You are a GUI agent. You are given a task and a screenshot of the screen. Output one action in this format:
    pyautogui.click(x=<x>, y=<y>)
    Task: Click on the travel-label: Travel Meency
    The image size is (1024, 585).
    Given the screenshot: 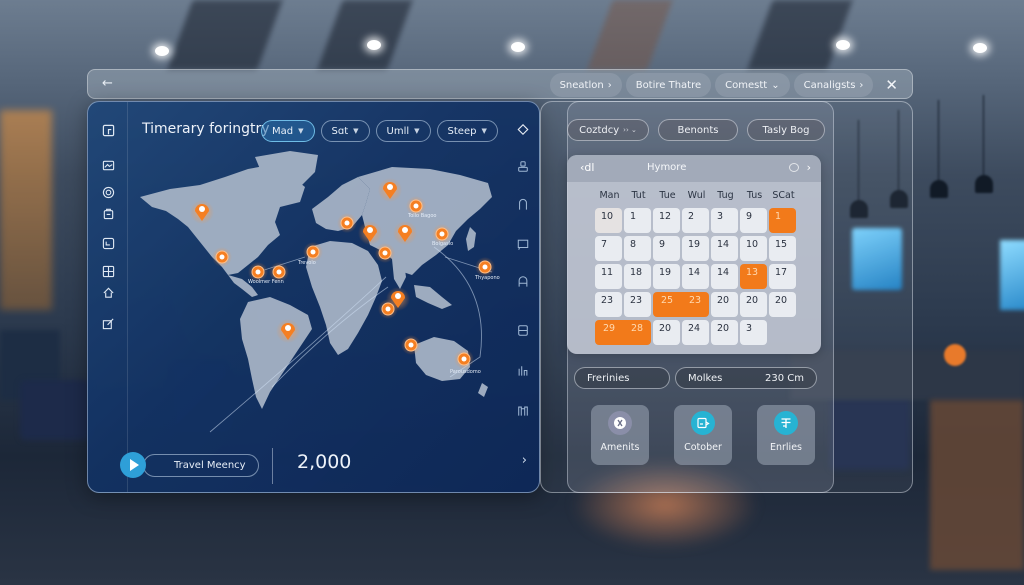 What is the action you would take?
    pyautogui.click(x=210, y=465)
    